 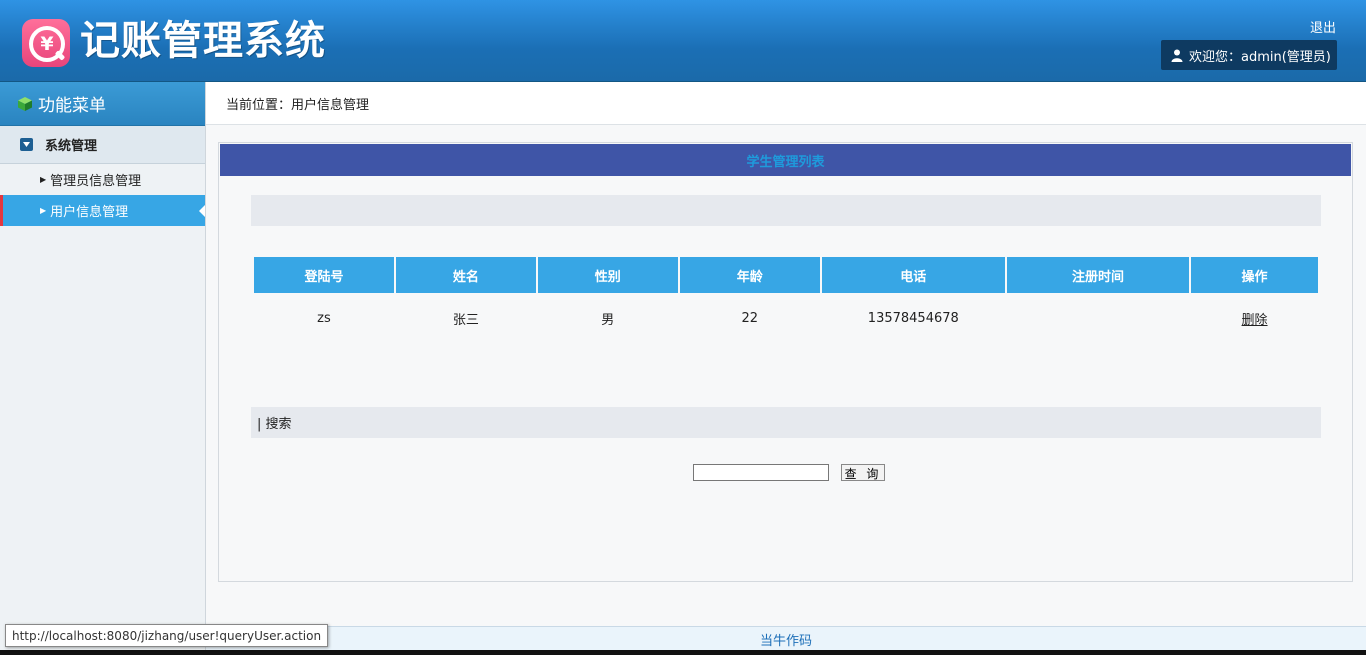 I want to click on menu-header: 功能菜单, so click(x=102, y=104).